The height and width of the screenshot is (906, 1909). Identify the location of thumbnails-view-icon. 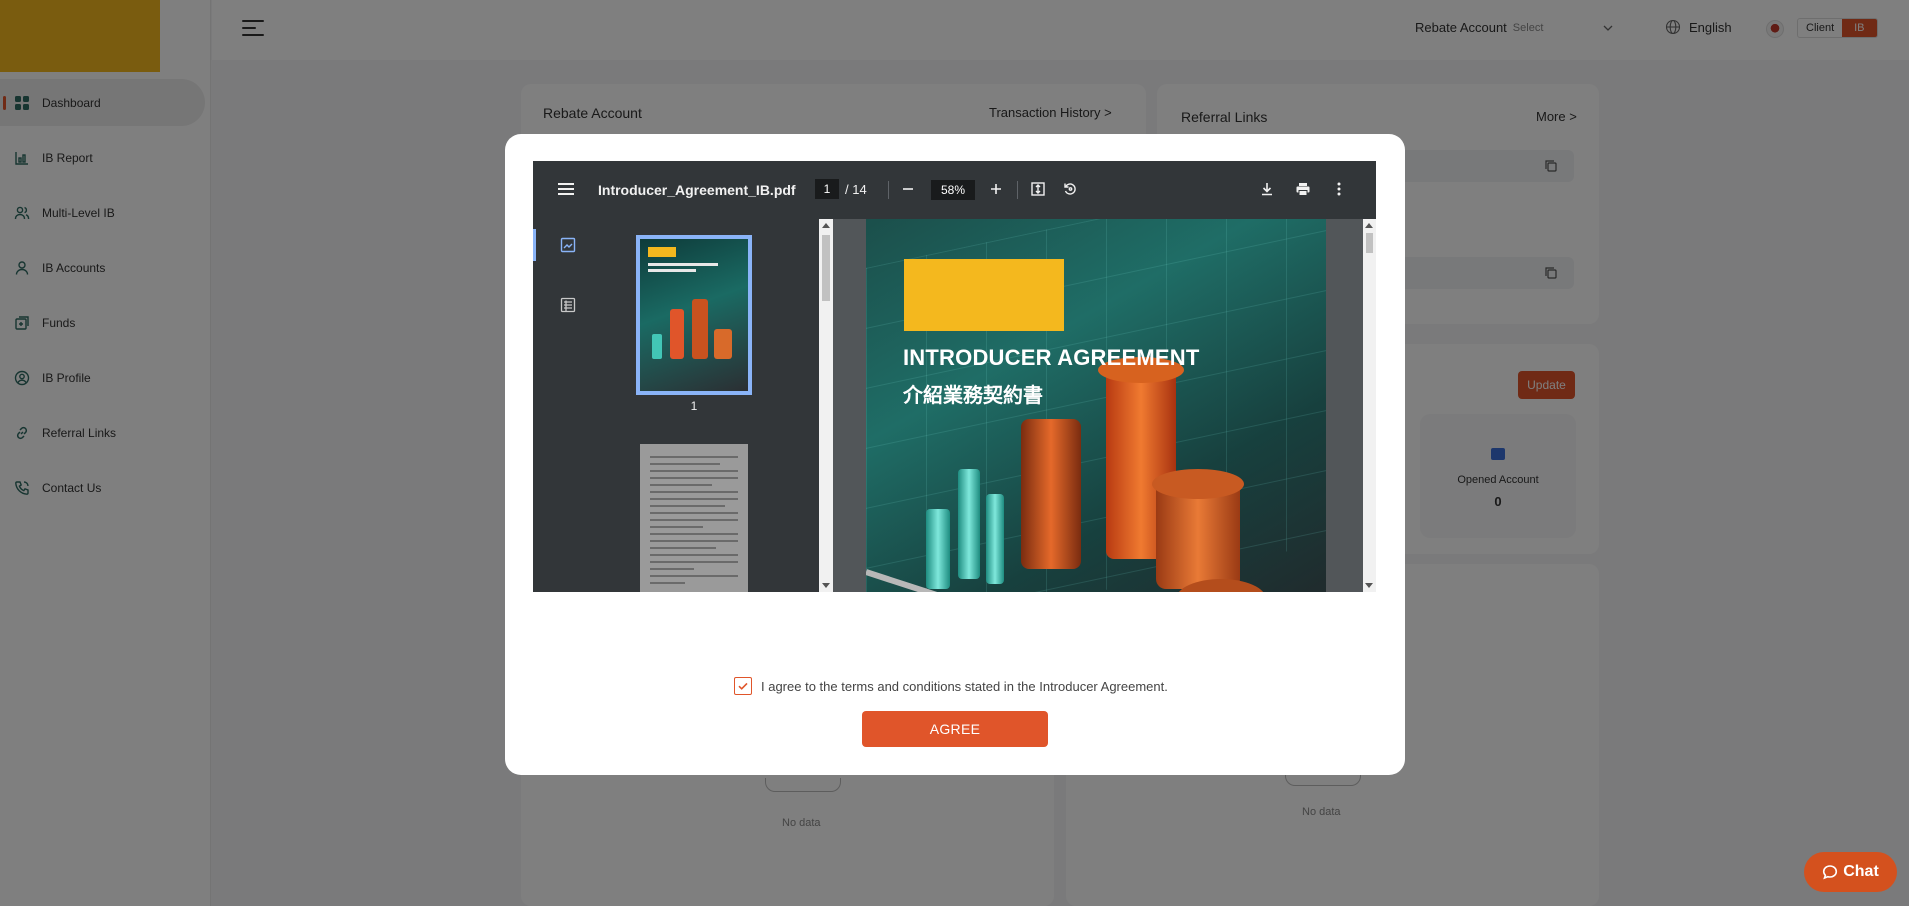
(568, 245).